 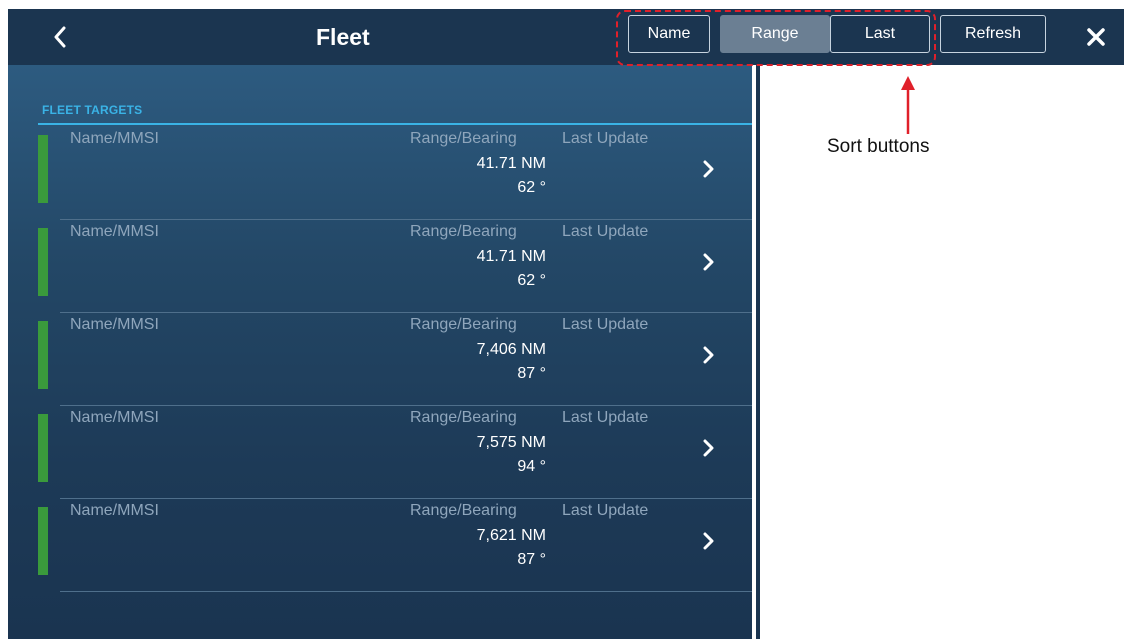 I want to click on callout-label: Sort buttons, so click(x=878, y=146).